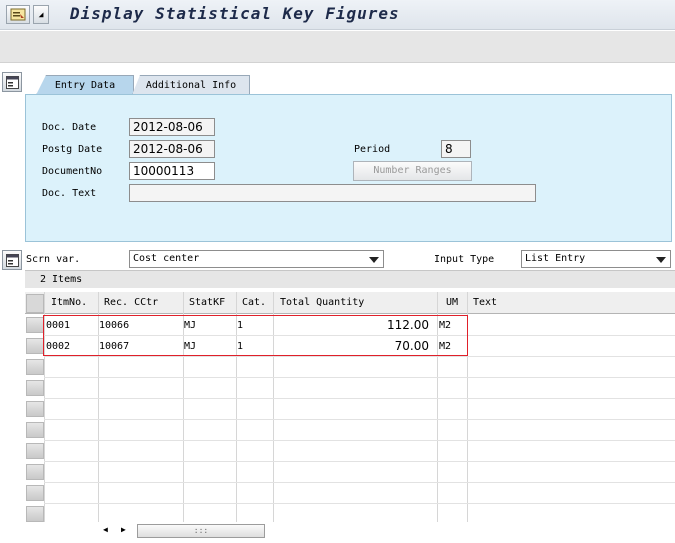 The image size is (675, 543). What do you see at coordinates (61, 279) in the screenshot?
I see `items-title: 2 Items` at bounding box center [61, 279].